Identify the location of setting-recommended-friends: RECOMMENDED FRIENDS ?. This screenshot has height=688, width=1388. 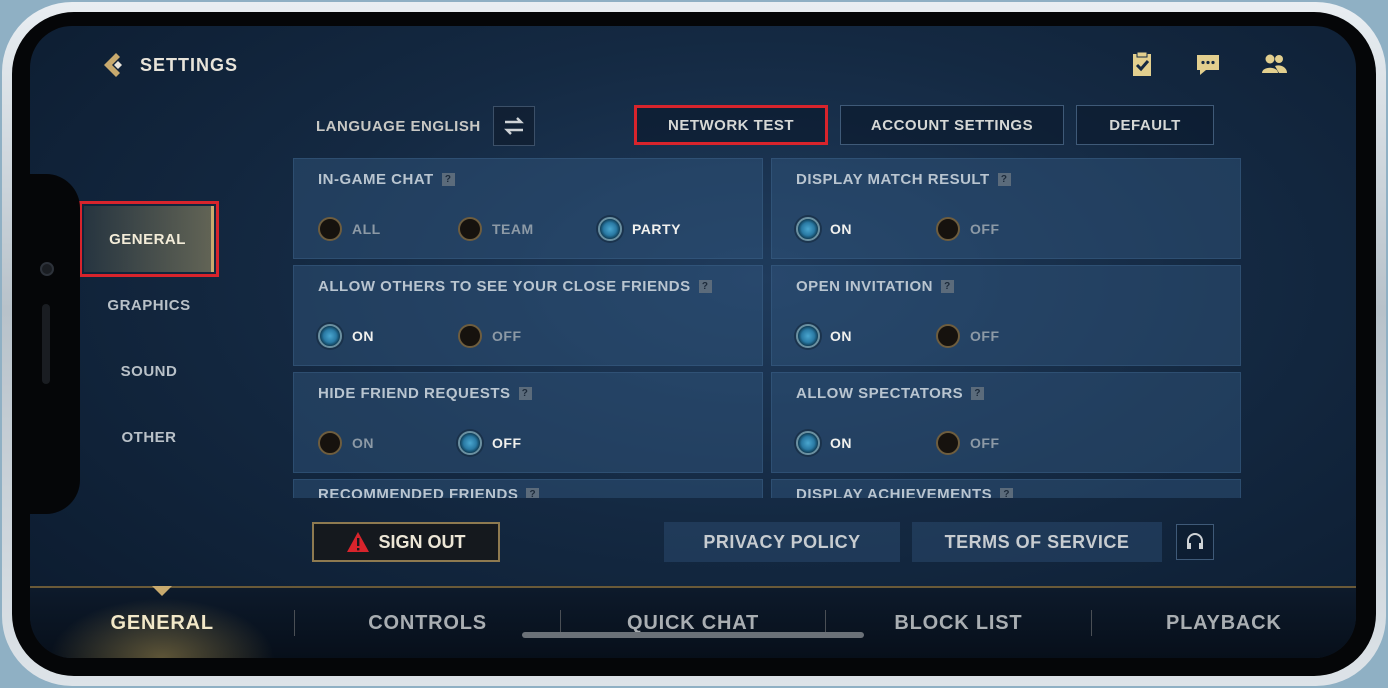
(528, 488).